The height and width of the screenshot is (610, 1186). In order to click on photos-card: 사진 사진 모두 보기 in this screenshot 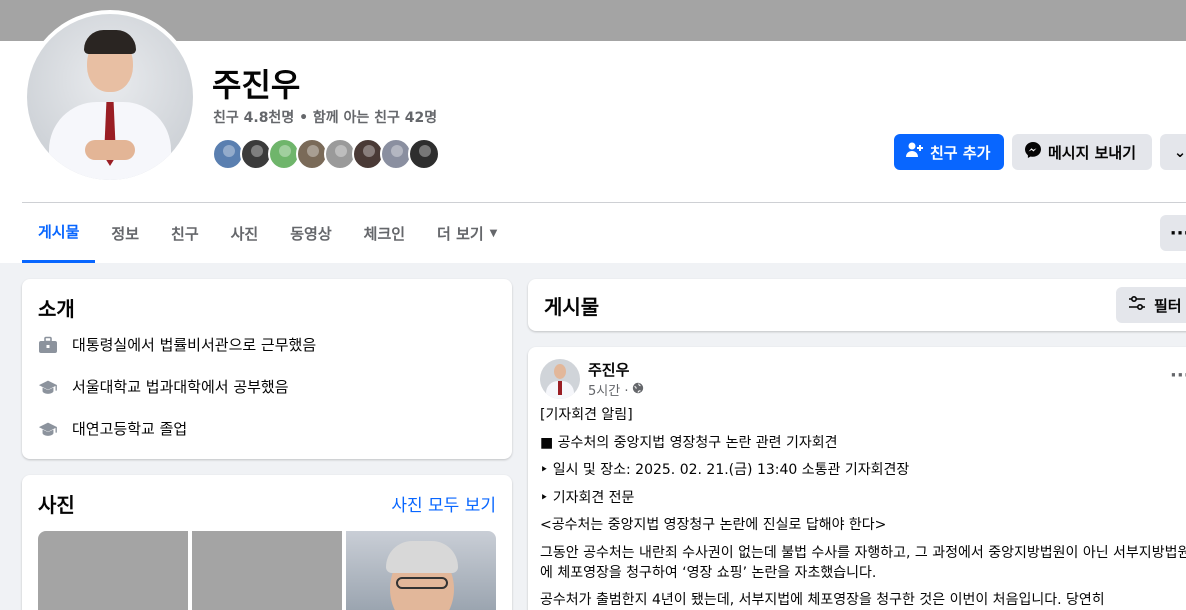, I will do `click(267, 542)`.